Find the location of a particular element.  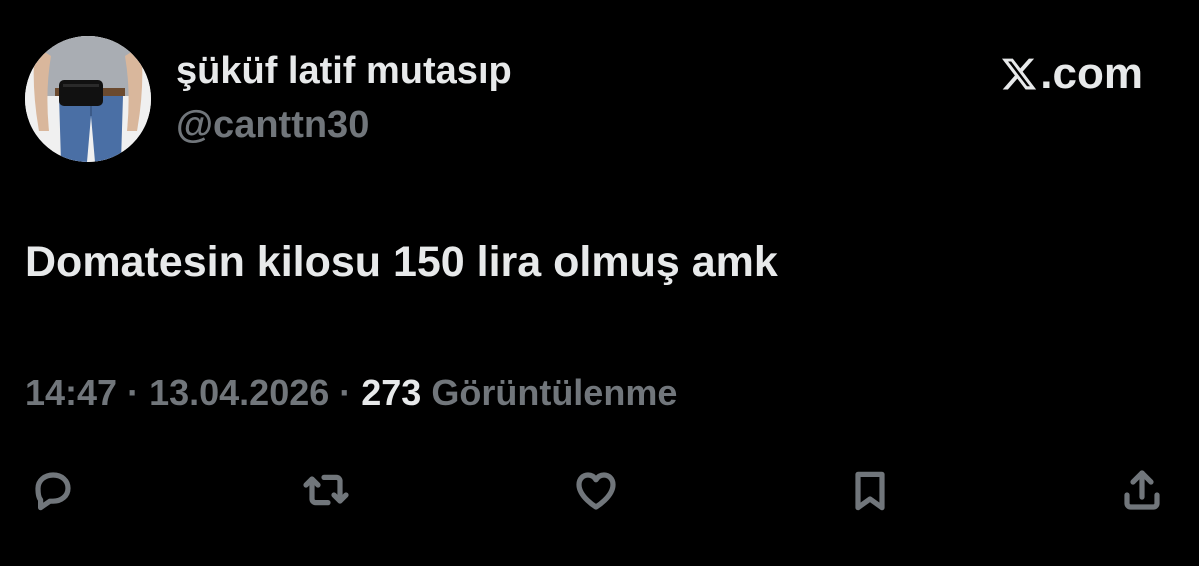

brand-watermark: .com is located at coordinates (1071, 74).